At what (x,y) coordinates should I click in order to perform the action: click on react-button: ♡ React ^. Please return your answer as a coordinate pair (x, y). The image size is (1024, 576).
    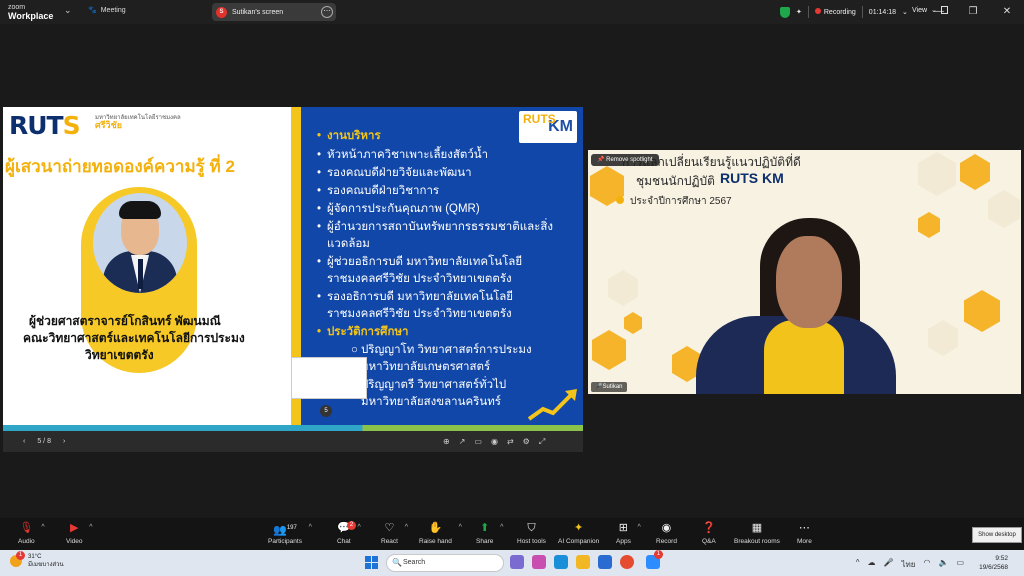
    Looking at the image, I should click on (394, 533).